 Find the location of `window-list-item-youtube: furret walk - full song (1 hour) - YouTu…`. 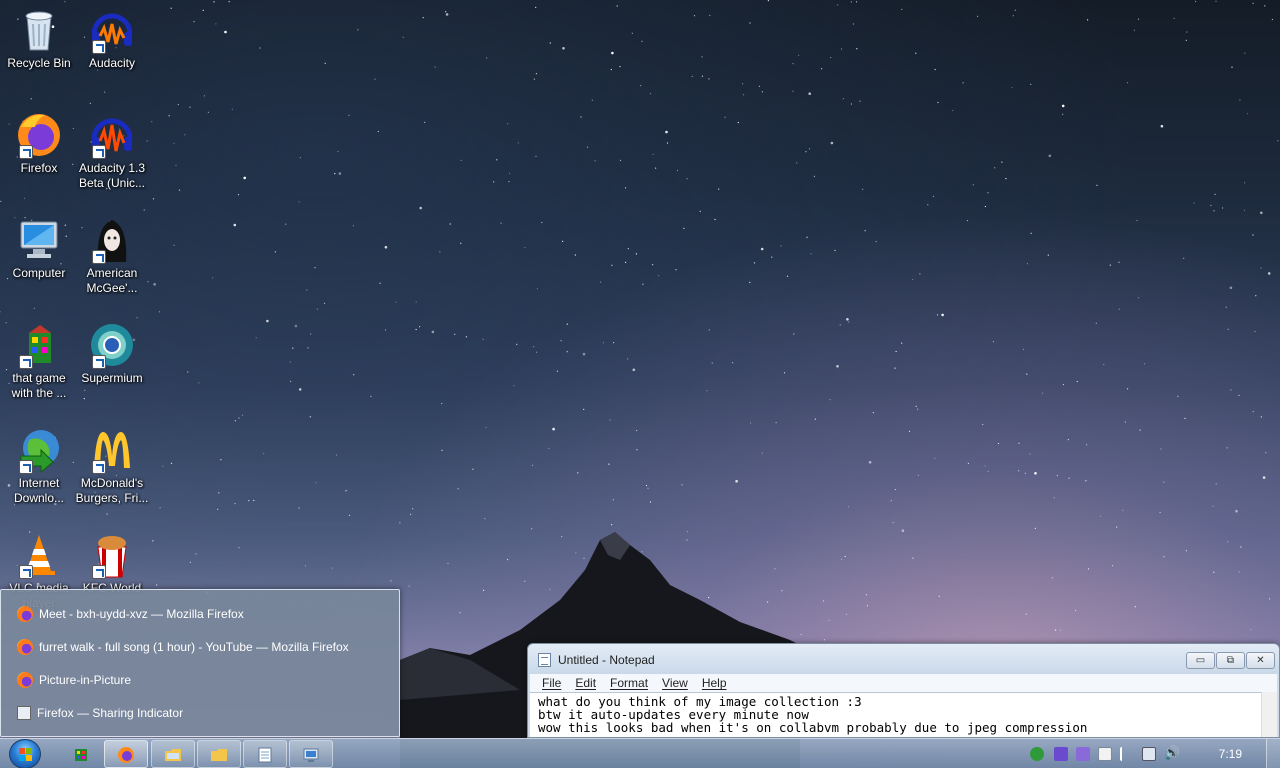

window-list-item-youtube: furret walk - full song (1 hour) - YouTu… is located at coordinates (202, 647).